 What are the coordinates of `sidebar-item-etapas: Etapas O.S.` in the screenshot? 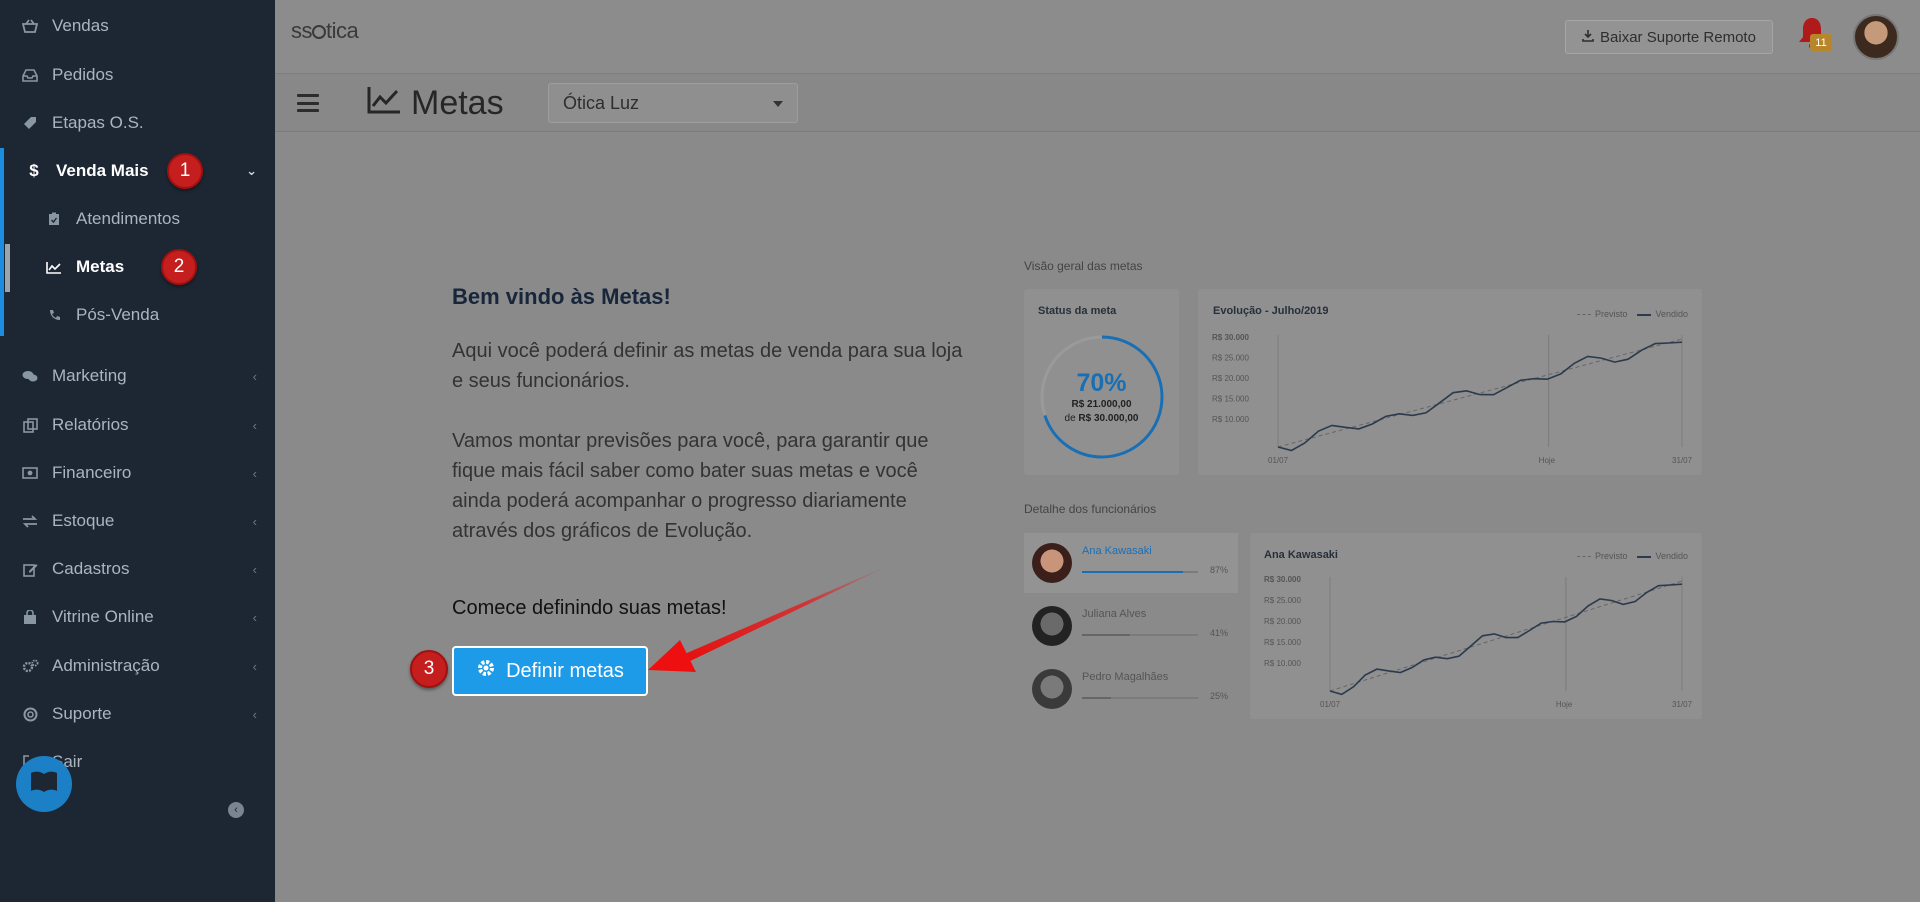 It's located at (137, 123).